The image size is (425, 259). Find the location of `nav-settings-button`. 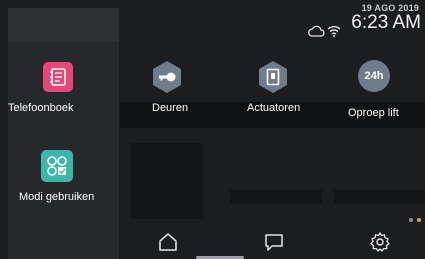

nav-settings-button is located at coordinates (380, 242).